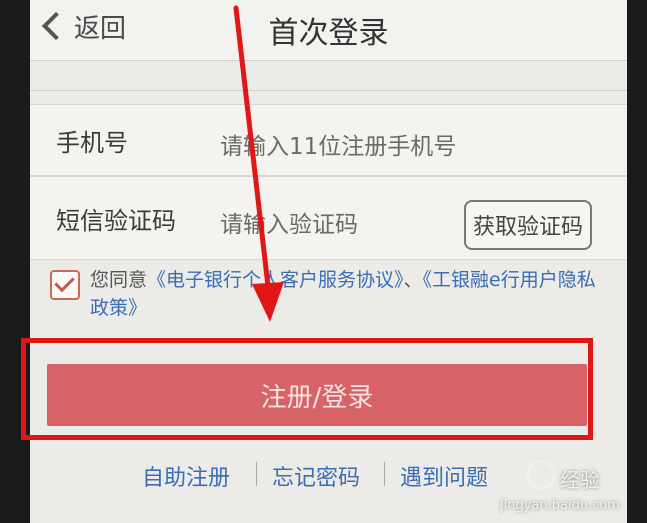 Image resolution: width=647 pixels, height=523 pixels. I want to click on baidu-paw-icon, so click(541, 475).